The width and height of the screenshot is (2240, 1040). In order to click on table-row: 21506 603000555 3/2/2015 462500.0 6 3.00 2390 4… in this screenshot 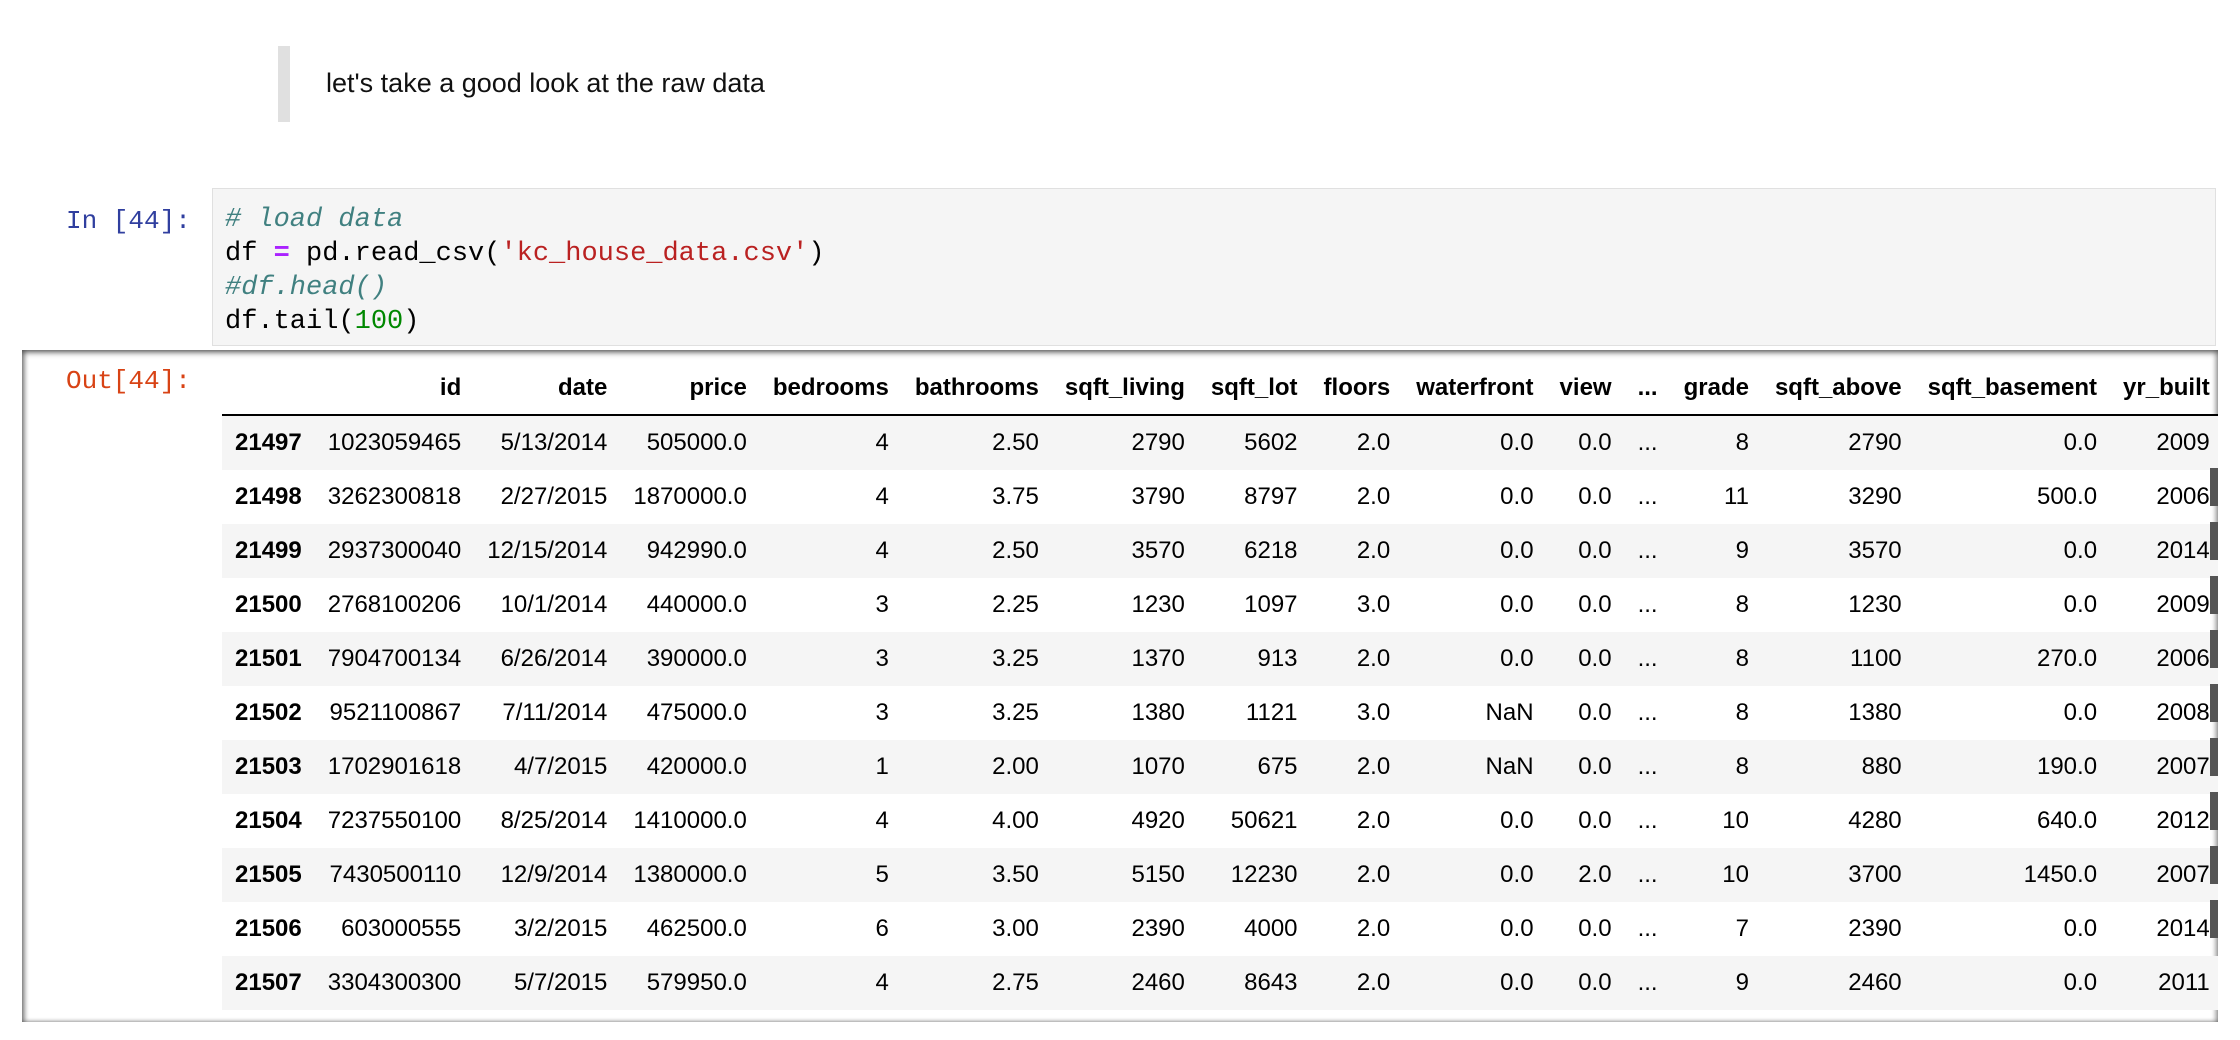, I will do `click(1220, 929)`.